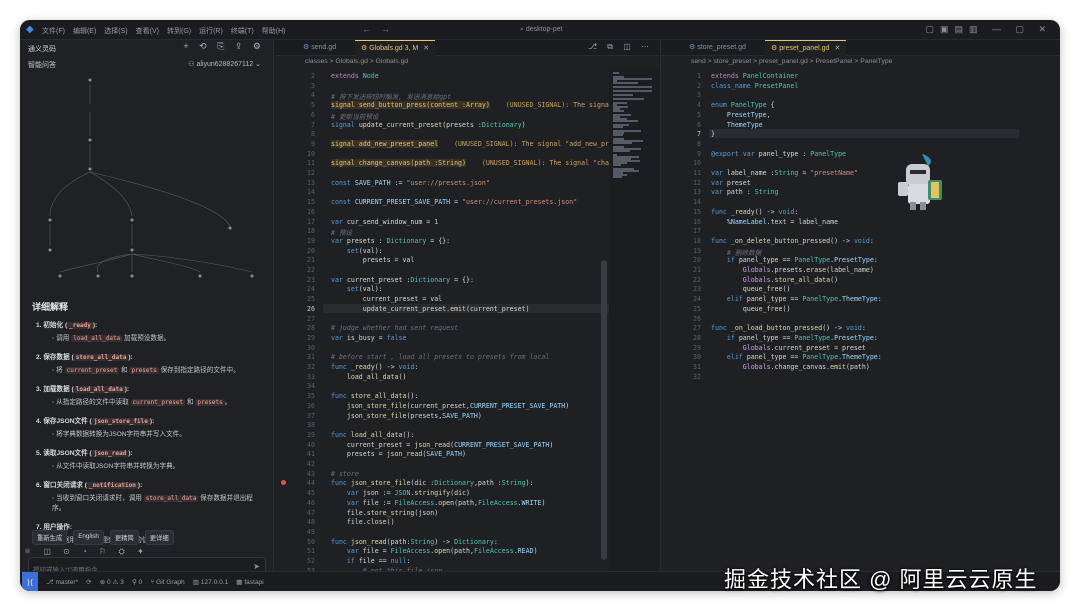  I want to click on line-number: 44, so click(304, 483).